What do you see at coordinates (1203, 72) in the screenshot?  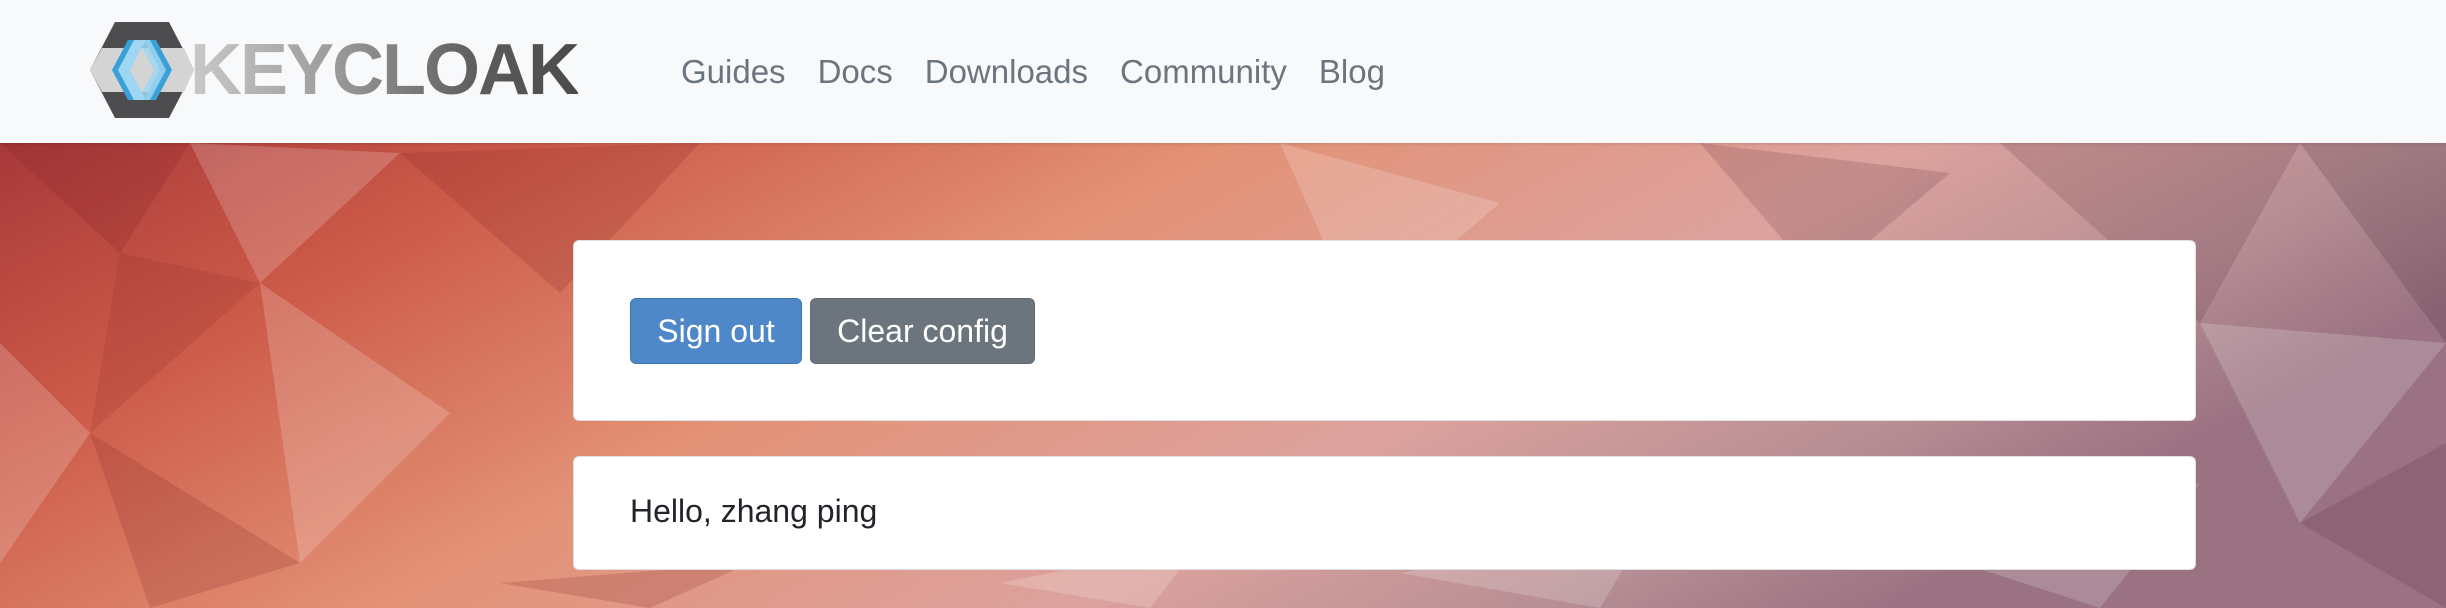 I see `nav-community: Community` at bounding box center [1203, 72].